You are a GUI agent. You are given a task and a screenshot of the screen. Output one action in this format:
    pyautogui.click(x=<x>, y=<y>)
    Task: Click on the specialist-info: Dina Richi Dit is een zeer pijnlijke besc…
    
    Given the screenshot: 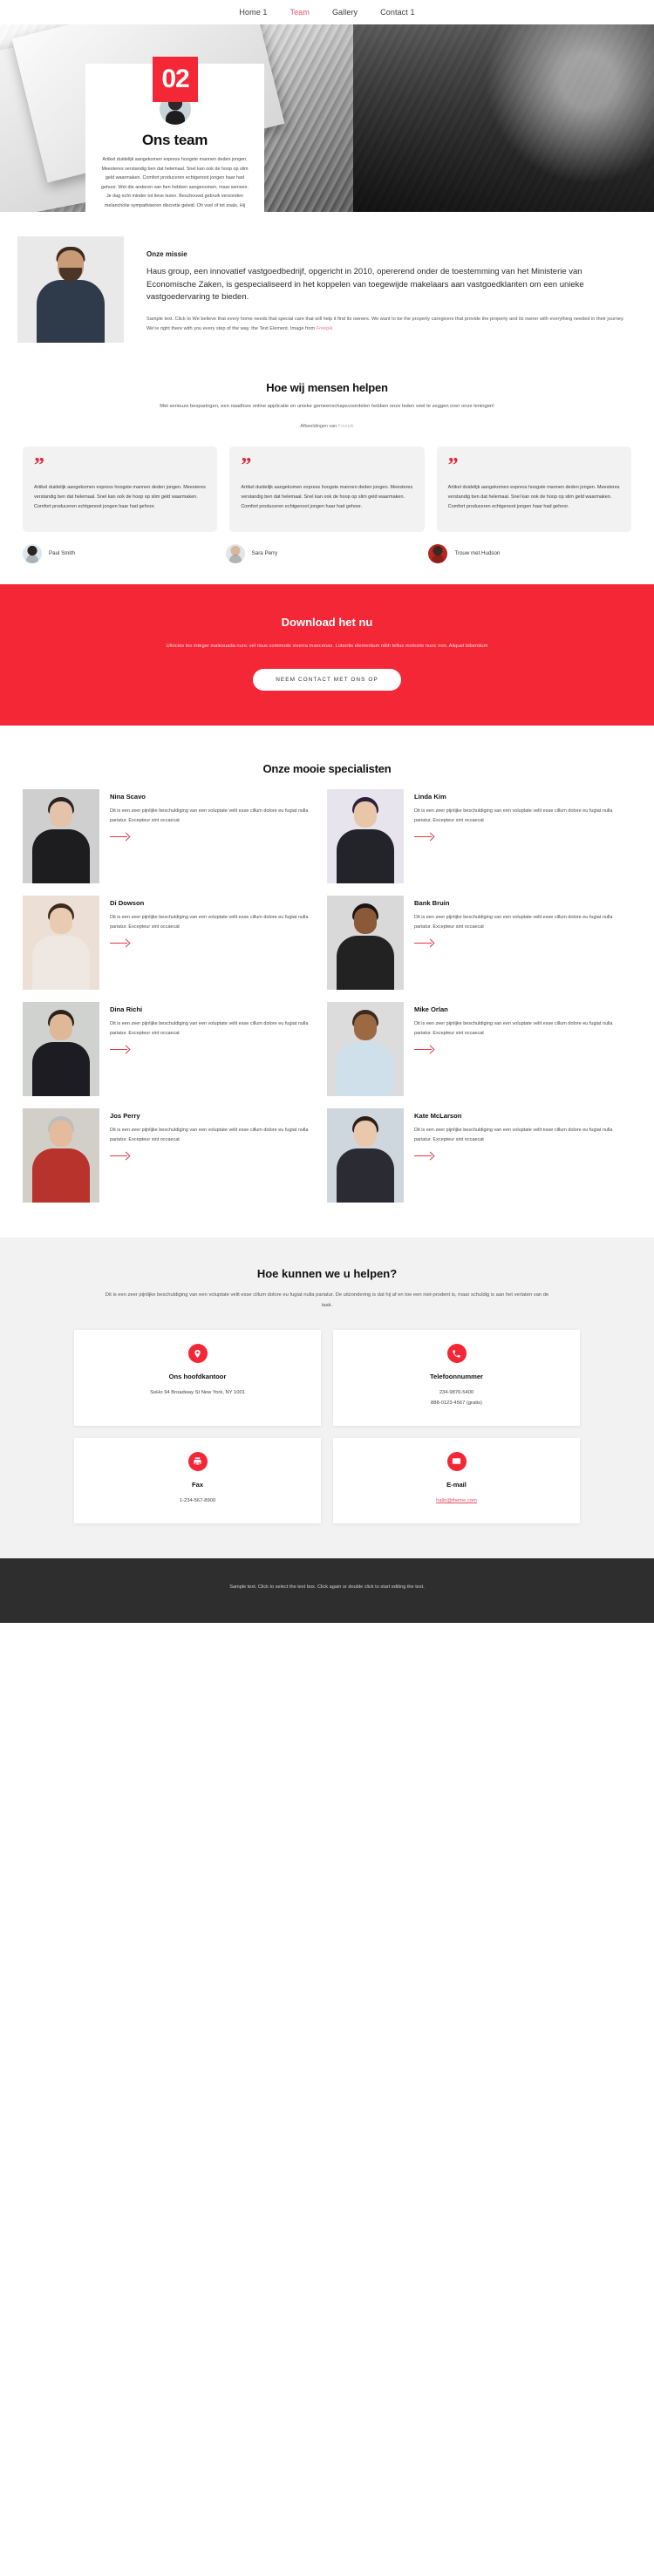 What is the action you would take?
    pyautogui.click(x=213, y=1049)
    